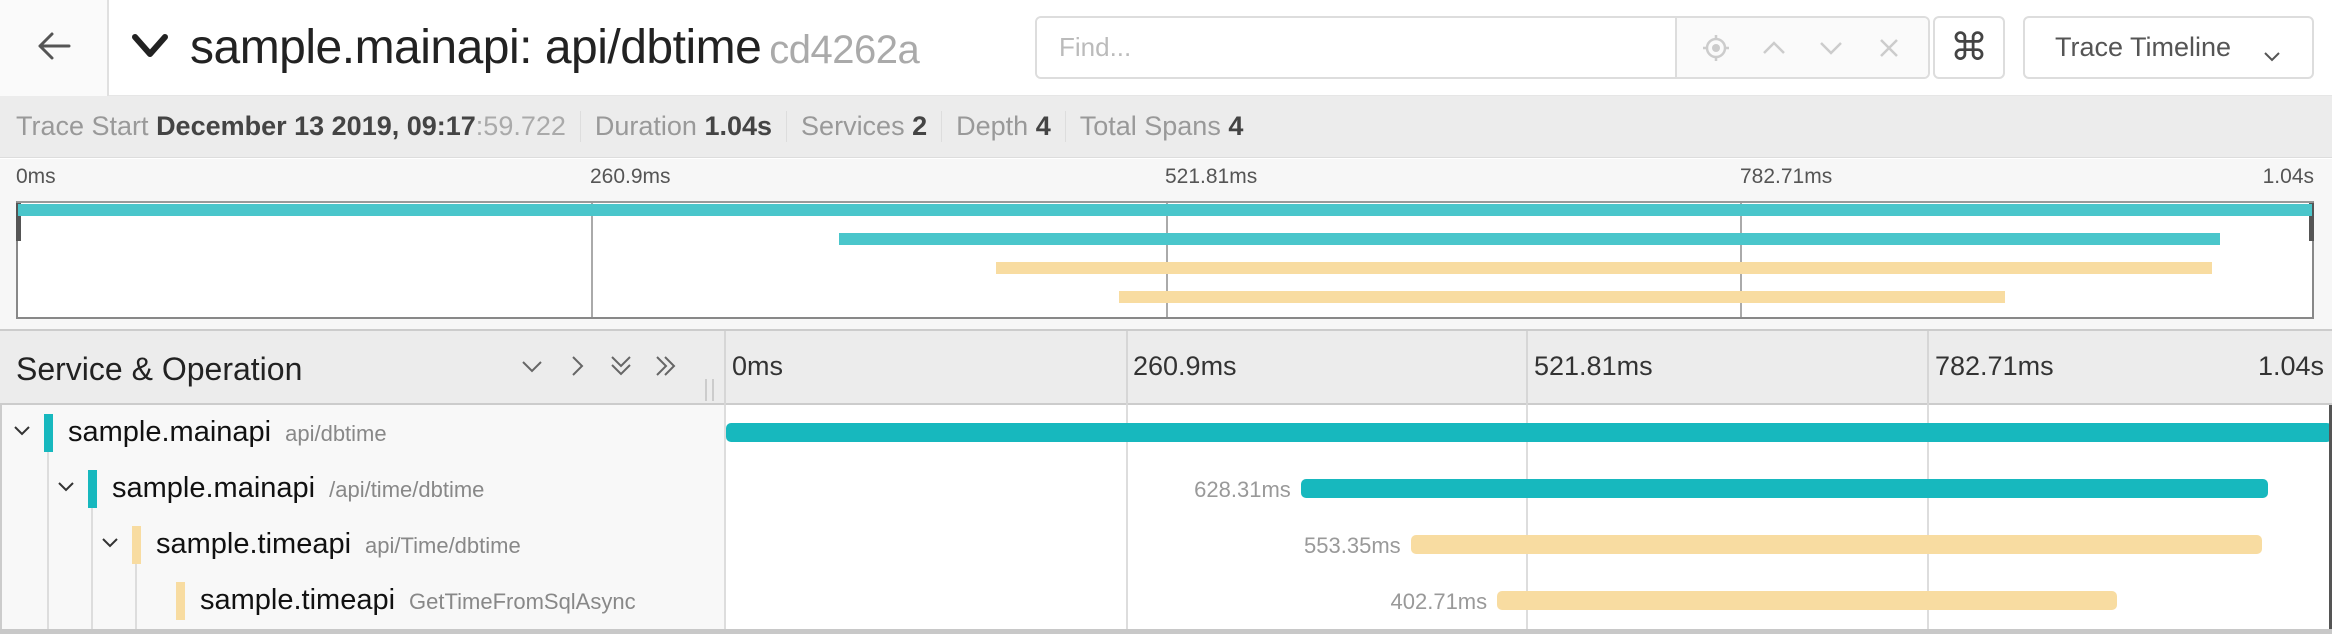 The image size is (2332, 634). I want to click on panel-border, so click(1, 517).